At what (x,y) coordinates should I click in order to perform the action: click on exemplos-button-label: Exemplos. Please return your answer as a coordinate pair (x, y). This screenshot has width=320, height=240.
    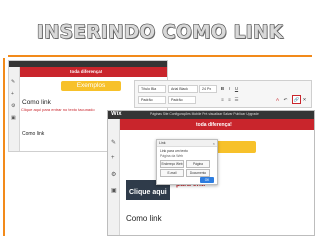
    Looking at the image, I should click on (91, 85).